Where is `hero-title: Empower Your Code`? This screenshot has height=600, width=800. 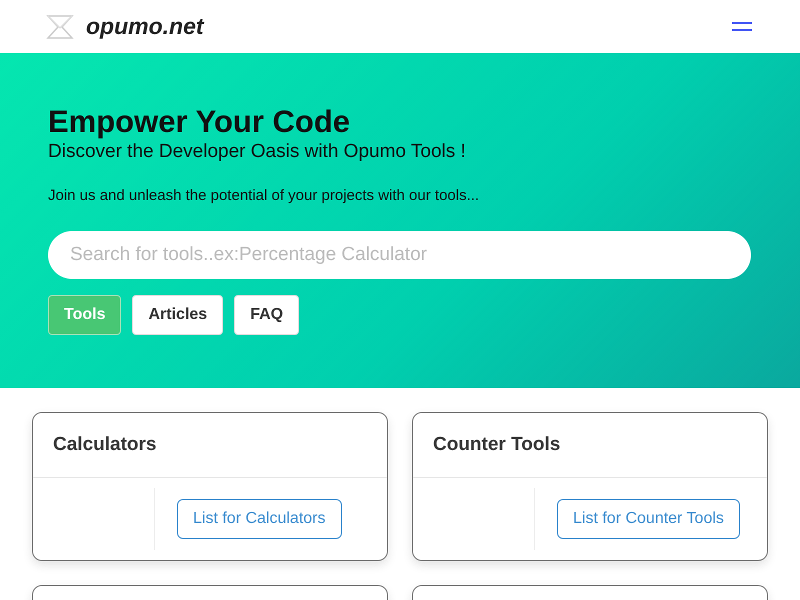
hero-title: Empower Your Code is located at coordinates (200, 122).